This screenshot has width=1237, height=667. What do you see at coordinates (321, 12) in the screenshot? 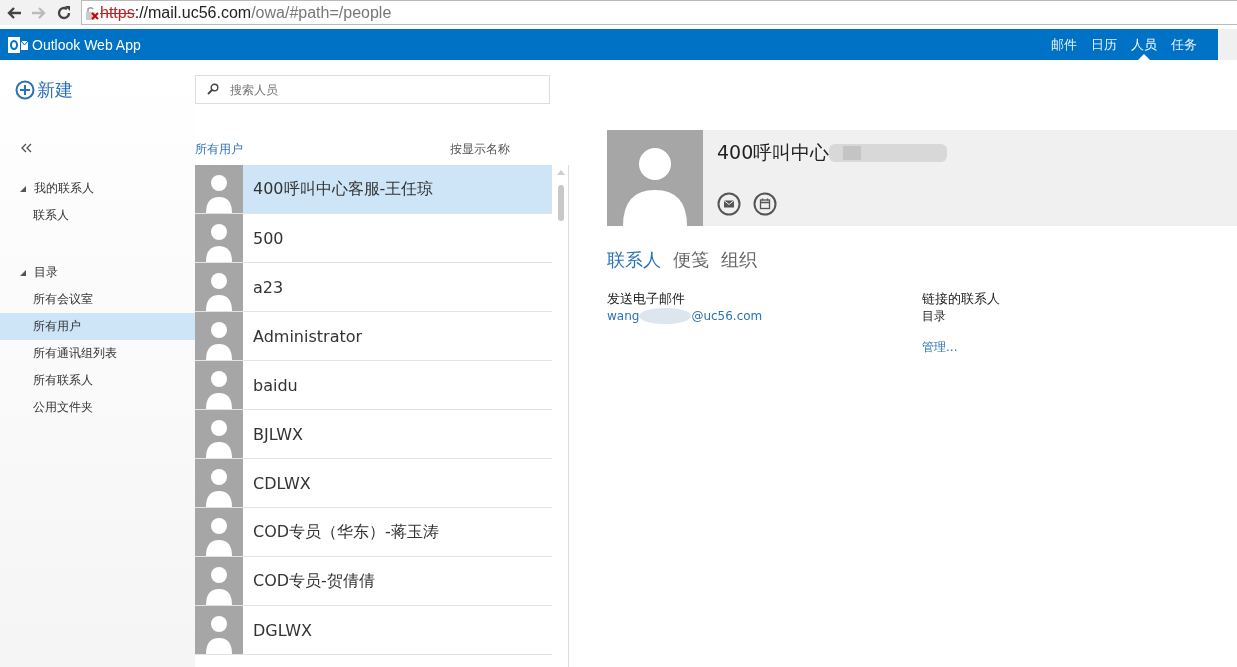
I see `url-path: /owa/#path=/people` at bounding box center [321, 12].